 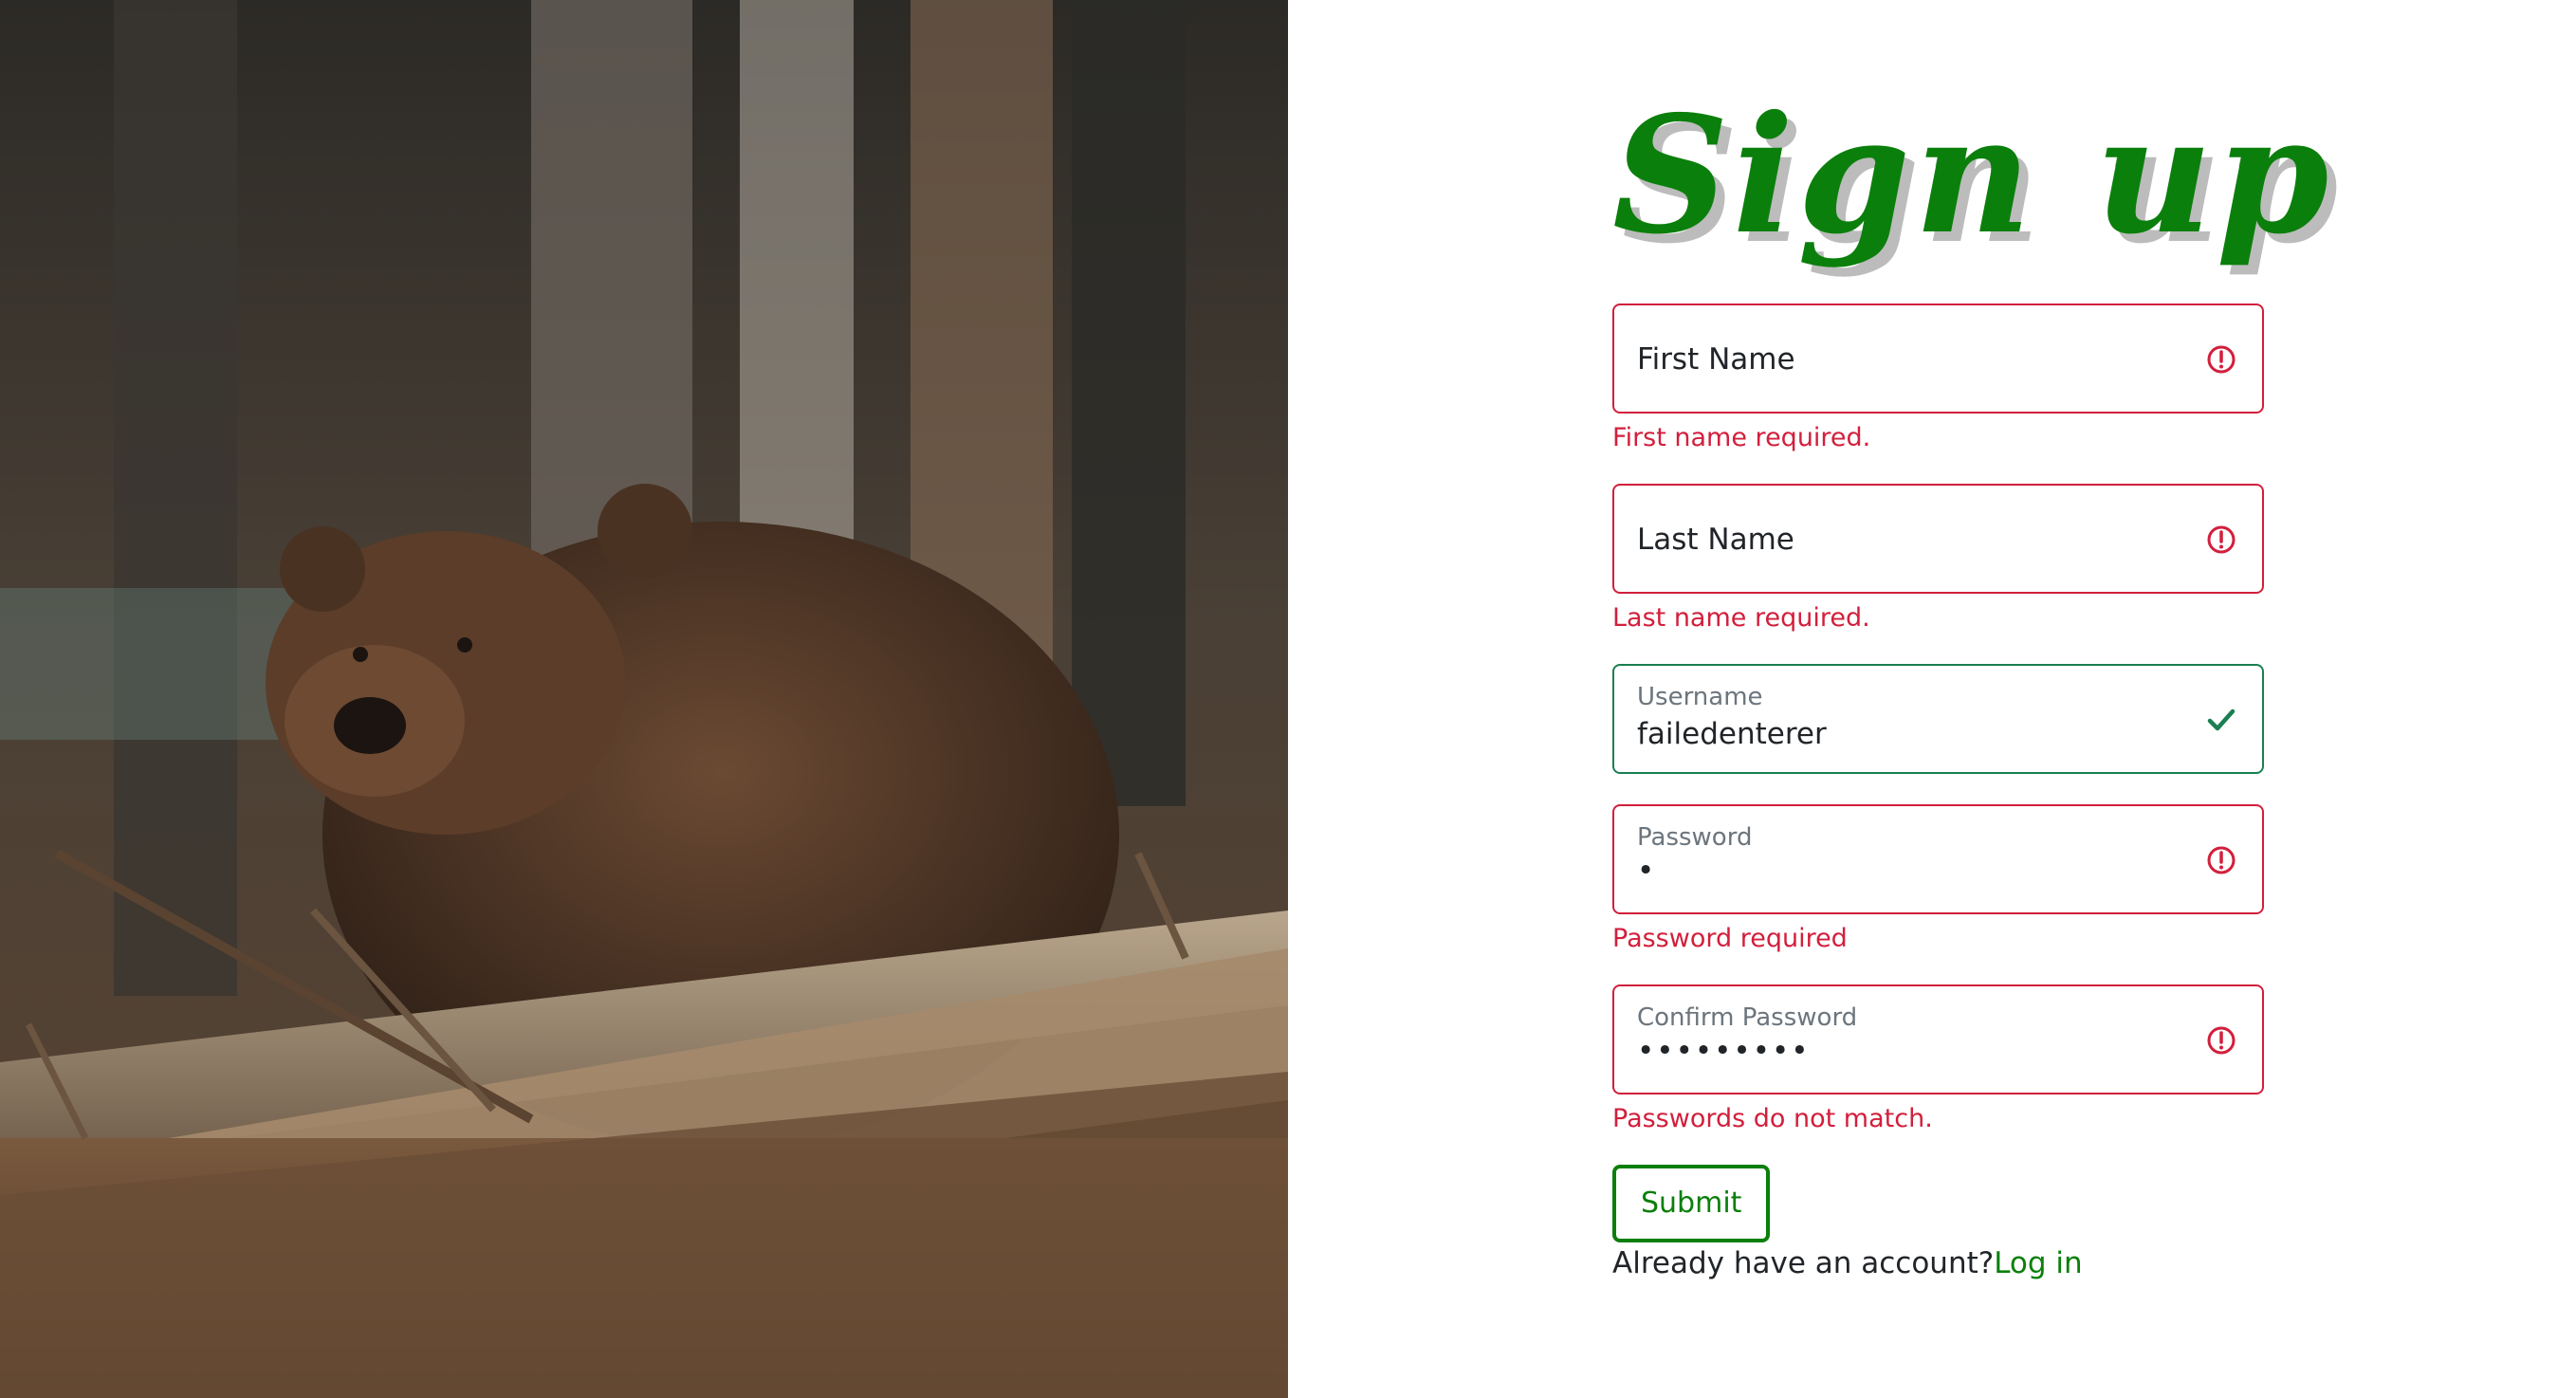 What do you see at coordinates (1741, 618) in the screenshot?
I see `last-name-error: Last name required.` at bounding box center [1741, 618].